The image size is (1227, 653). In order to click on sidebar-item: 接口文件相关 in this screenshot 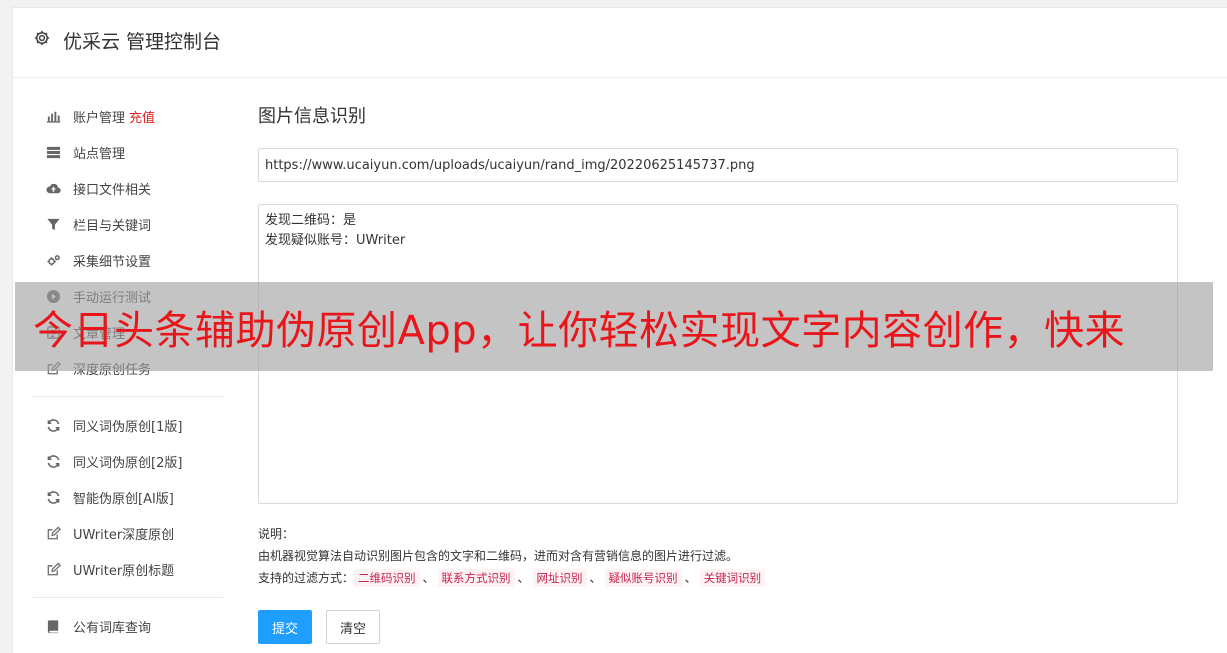, I will do `click(128, 188)`.